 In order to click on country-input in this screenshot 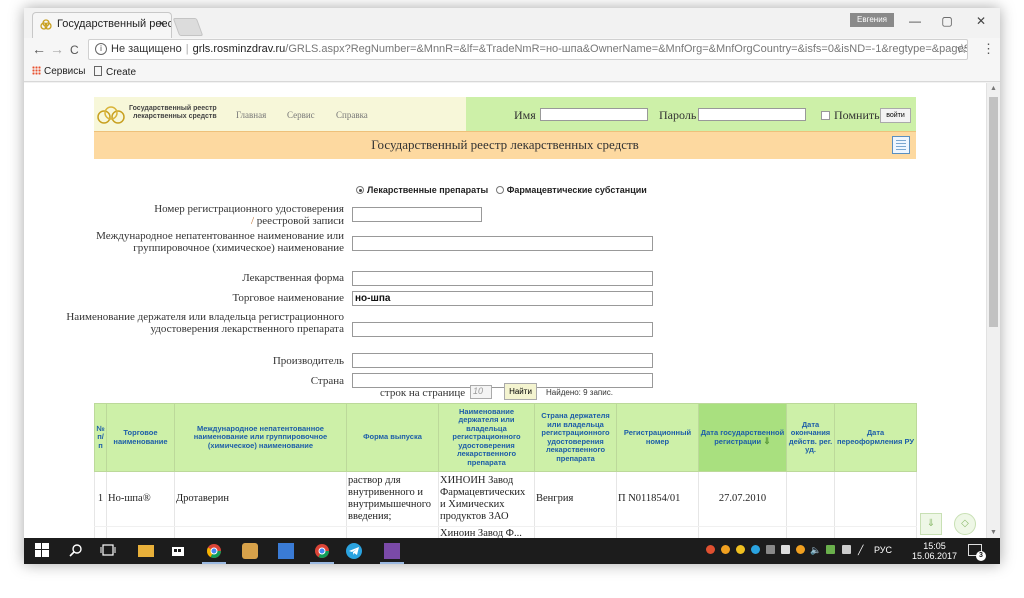, I will do `click(502, 380)`.